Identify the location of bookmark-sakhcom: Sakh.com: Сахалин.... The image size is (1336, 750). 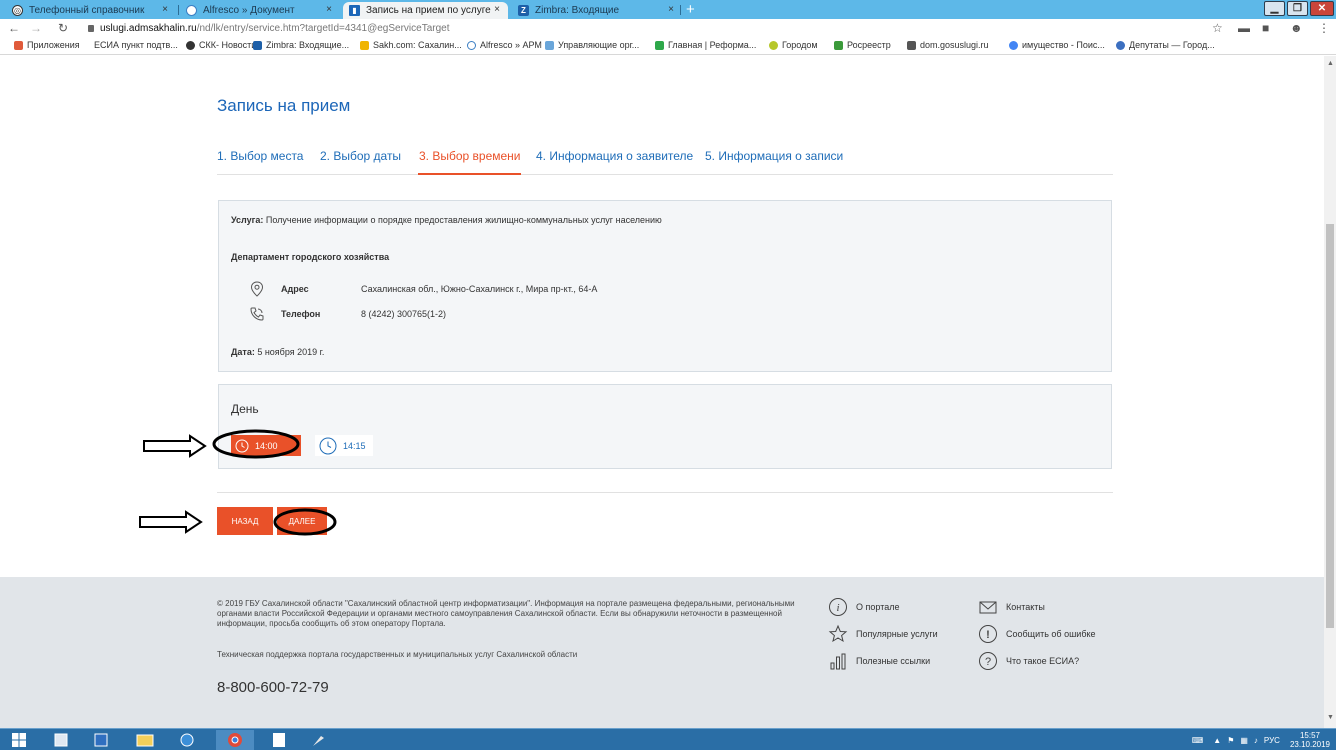
(411, 45).